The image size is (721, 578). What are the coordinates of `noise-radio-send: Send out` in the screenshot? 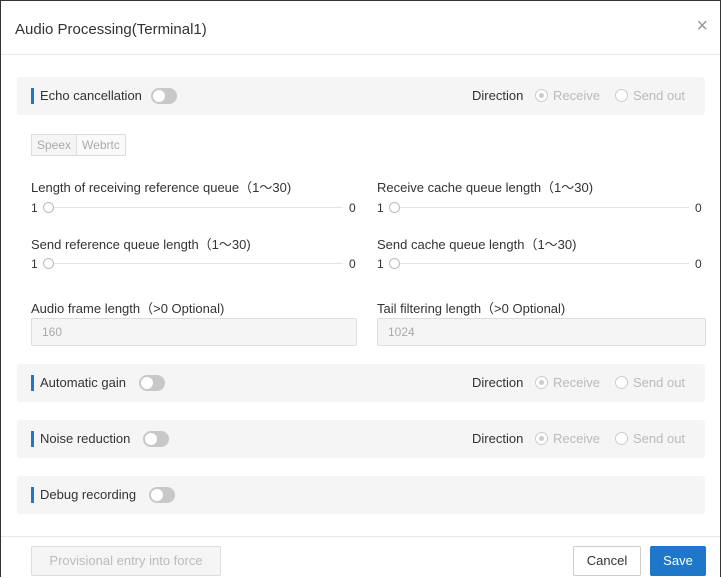 It's located at (650, 438).